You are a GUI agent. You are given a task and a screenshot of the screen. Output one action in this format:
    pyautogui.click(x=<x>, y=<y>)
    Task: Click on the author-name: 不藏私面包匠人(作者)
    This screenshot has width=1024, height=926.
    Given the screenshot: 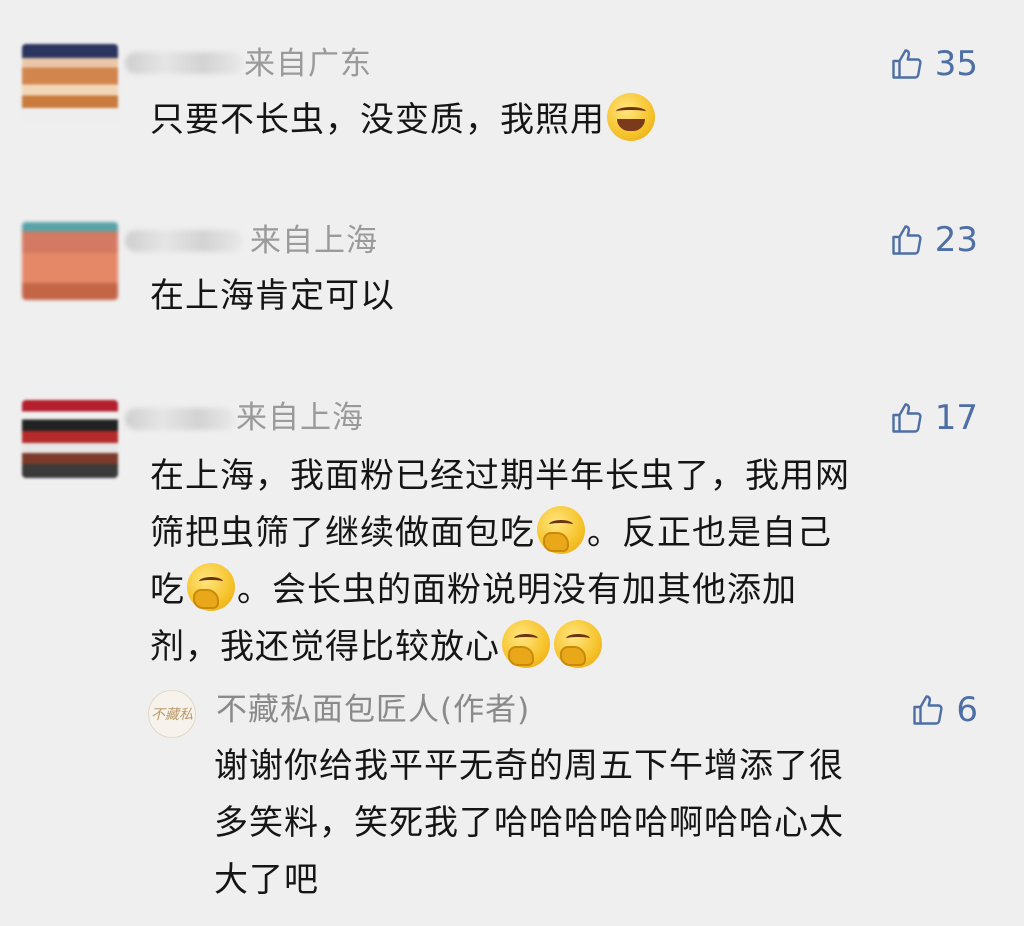 What is the action you would take?
    pyautogui.click(x=373, y=710)
    